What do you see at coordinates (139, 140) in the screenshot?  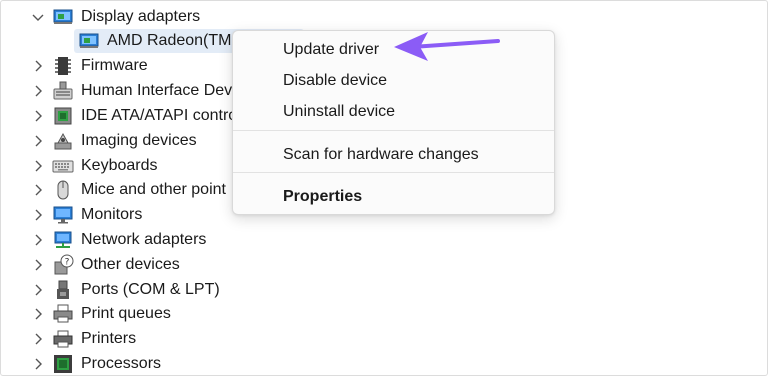 I see `tree-item-label: Imaging devices` at bounding box center [139, 140].